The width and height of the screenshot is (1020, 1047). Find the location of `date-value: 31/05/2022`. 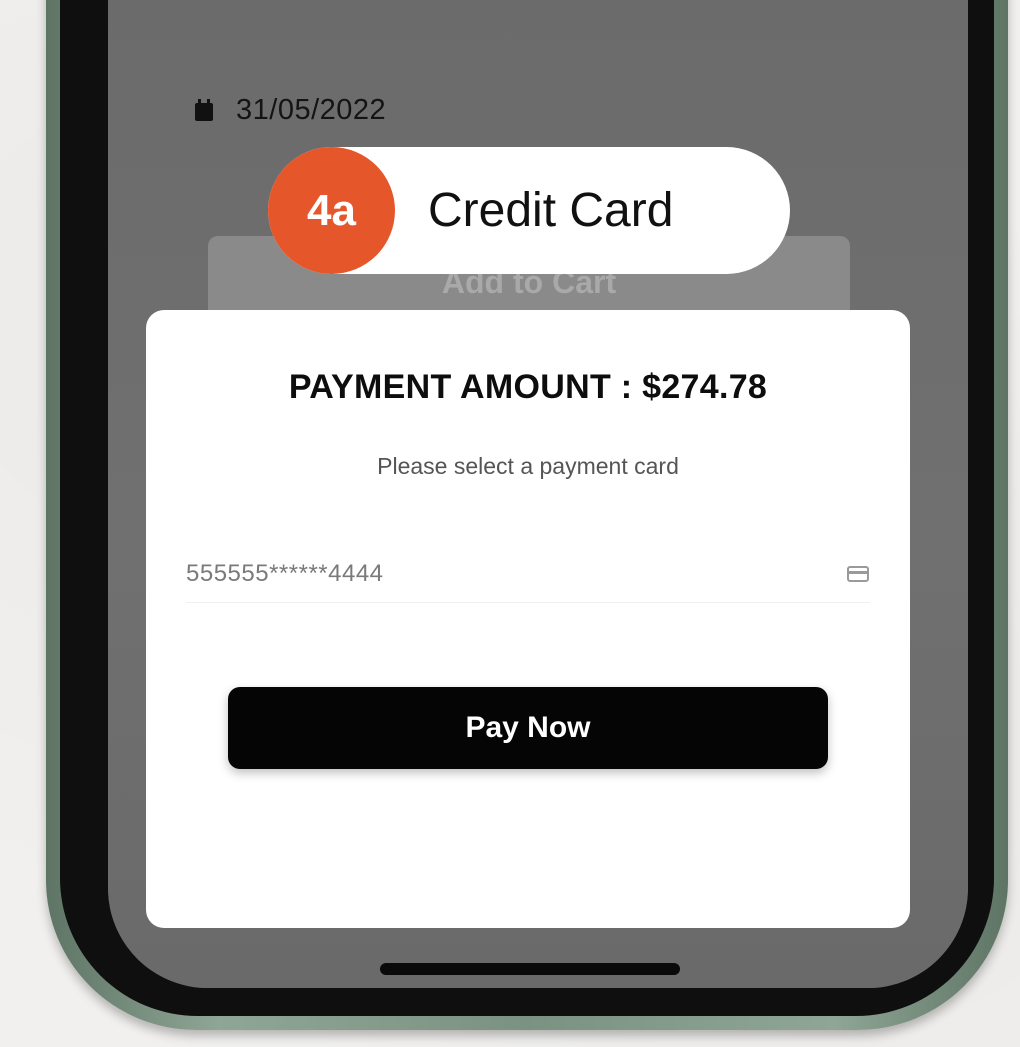

date-value: 31/05/2022 is located at coordinates (311, 109).